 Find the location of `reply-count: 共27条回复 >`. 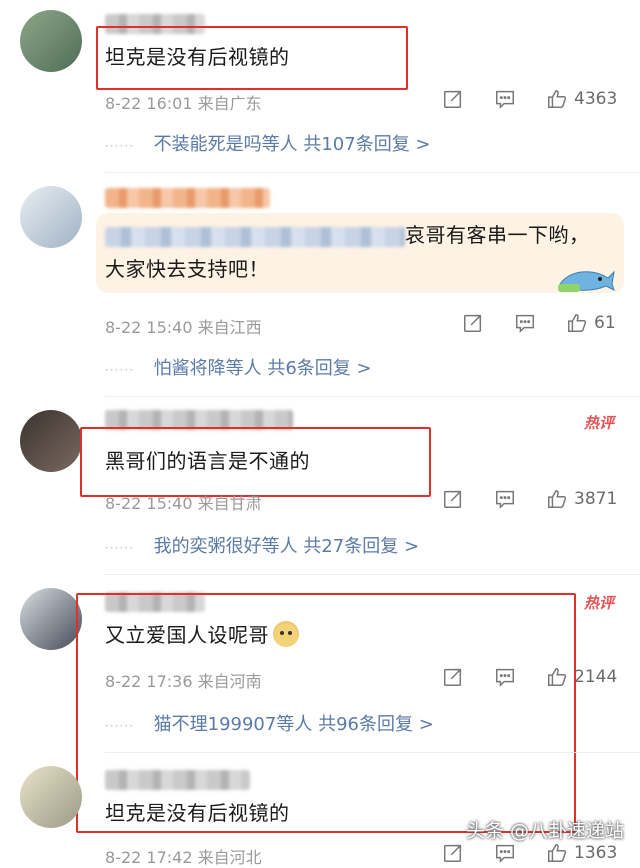

reply-count: 共27条回复 > is located at coordinates (361, 546).